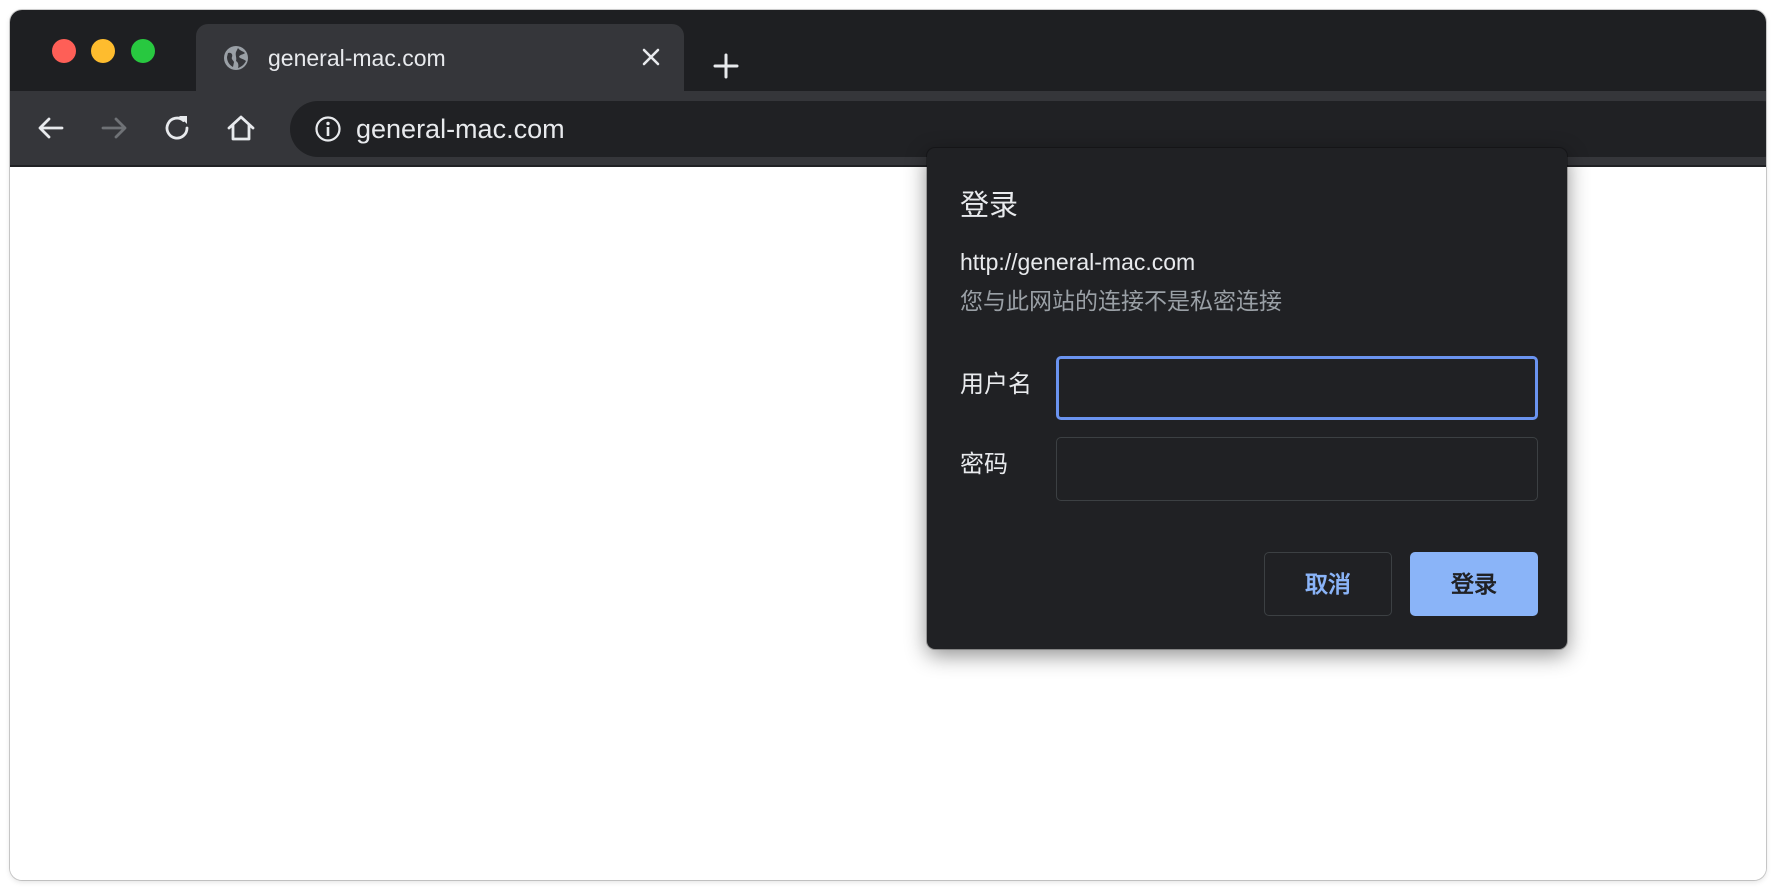 Image resolution: width=1776 pixels, height=890 pixels. What do you see at coordinates (357, 58) in the screenshot?
I see `tab-title: general-mac.com` at bounding box center [357, 58].